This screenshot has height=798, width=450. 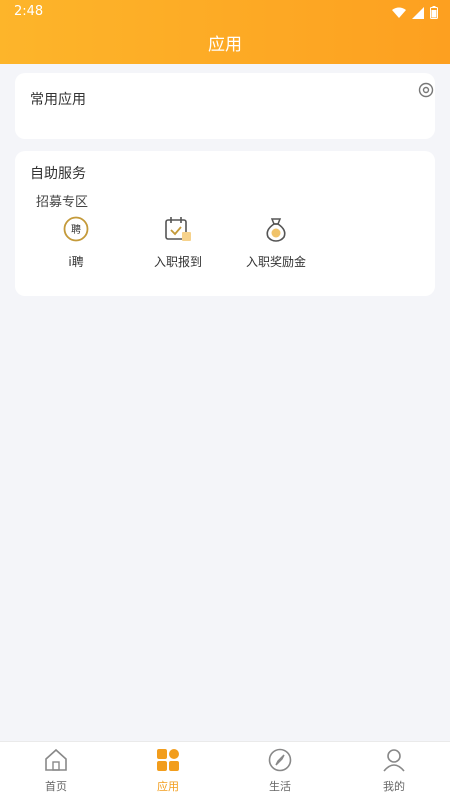 I want to click on app-onboarding: 入职报到, so click(x=178, y=243).